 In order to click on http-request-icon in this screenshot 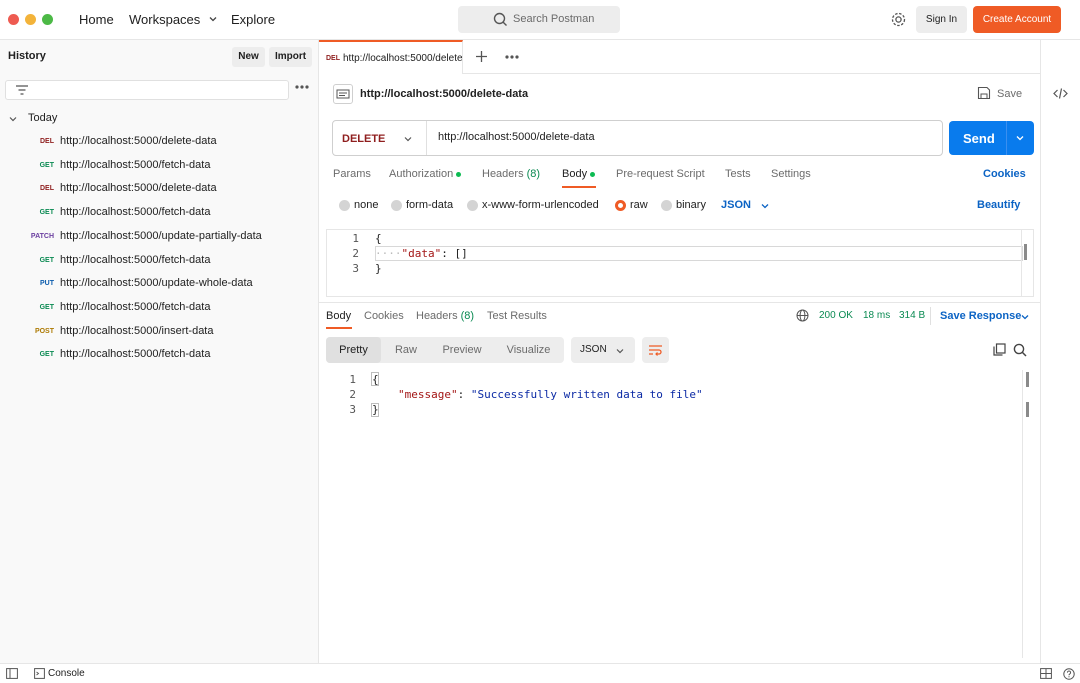, I will do `click(343, 94)`.